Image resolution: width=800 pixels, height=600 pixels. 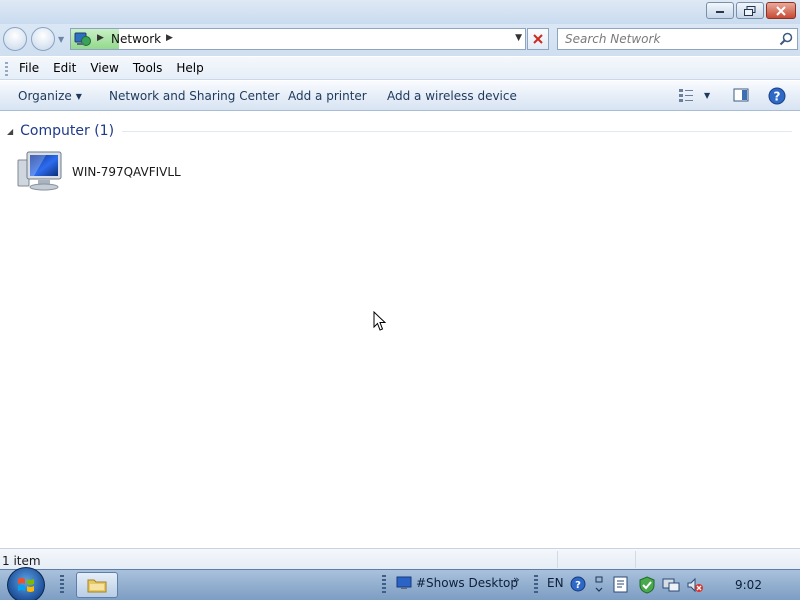 I want to click on stop-icon, so click(x=538, y=39).